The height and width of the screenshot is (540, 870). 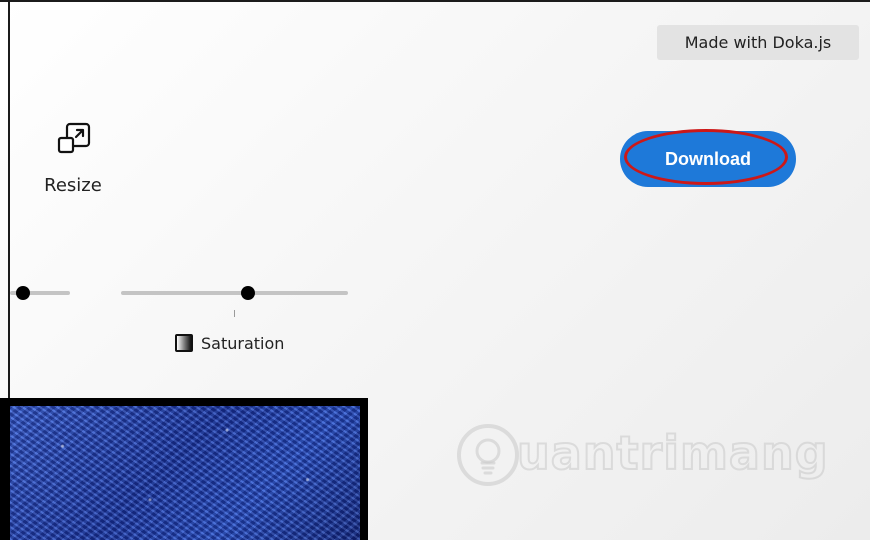 What do you see at coordinates (488, 455) in the screenshot?
I see `lightbulb-icon` at bounding box center [488, 455].